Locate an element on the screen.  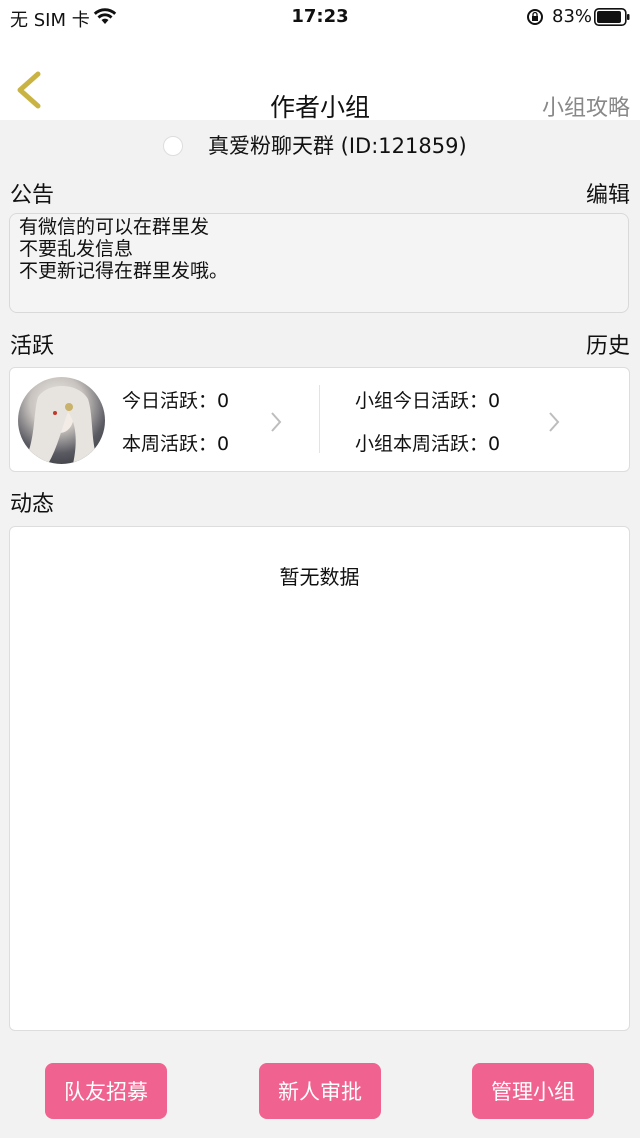
battery-percent: 83% is located at coordinates (572, 16).